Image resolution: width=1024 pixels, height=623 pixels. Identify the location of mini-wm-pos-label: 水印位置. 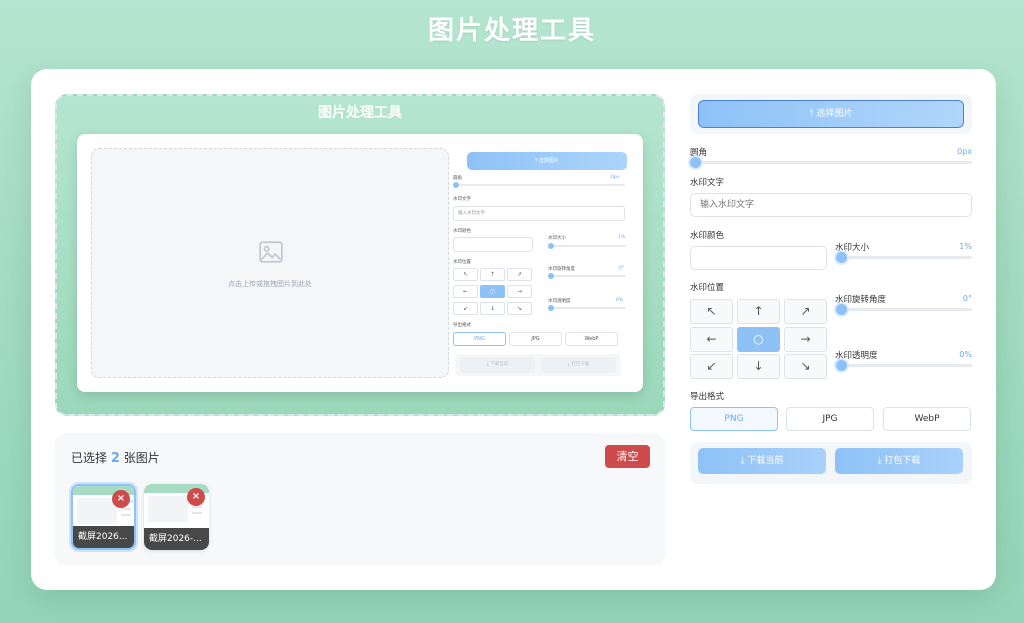
(462, 262).